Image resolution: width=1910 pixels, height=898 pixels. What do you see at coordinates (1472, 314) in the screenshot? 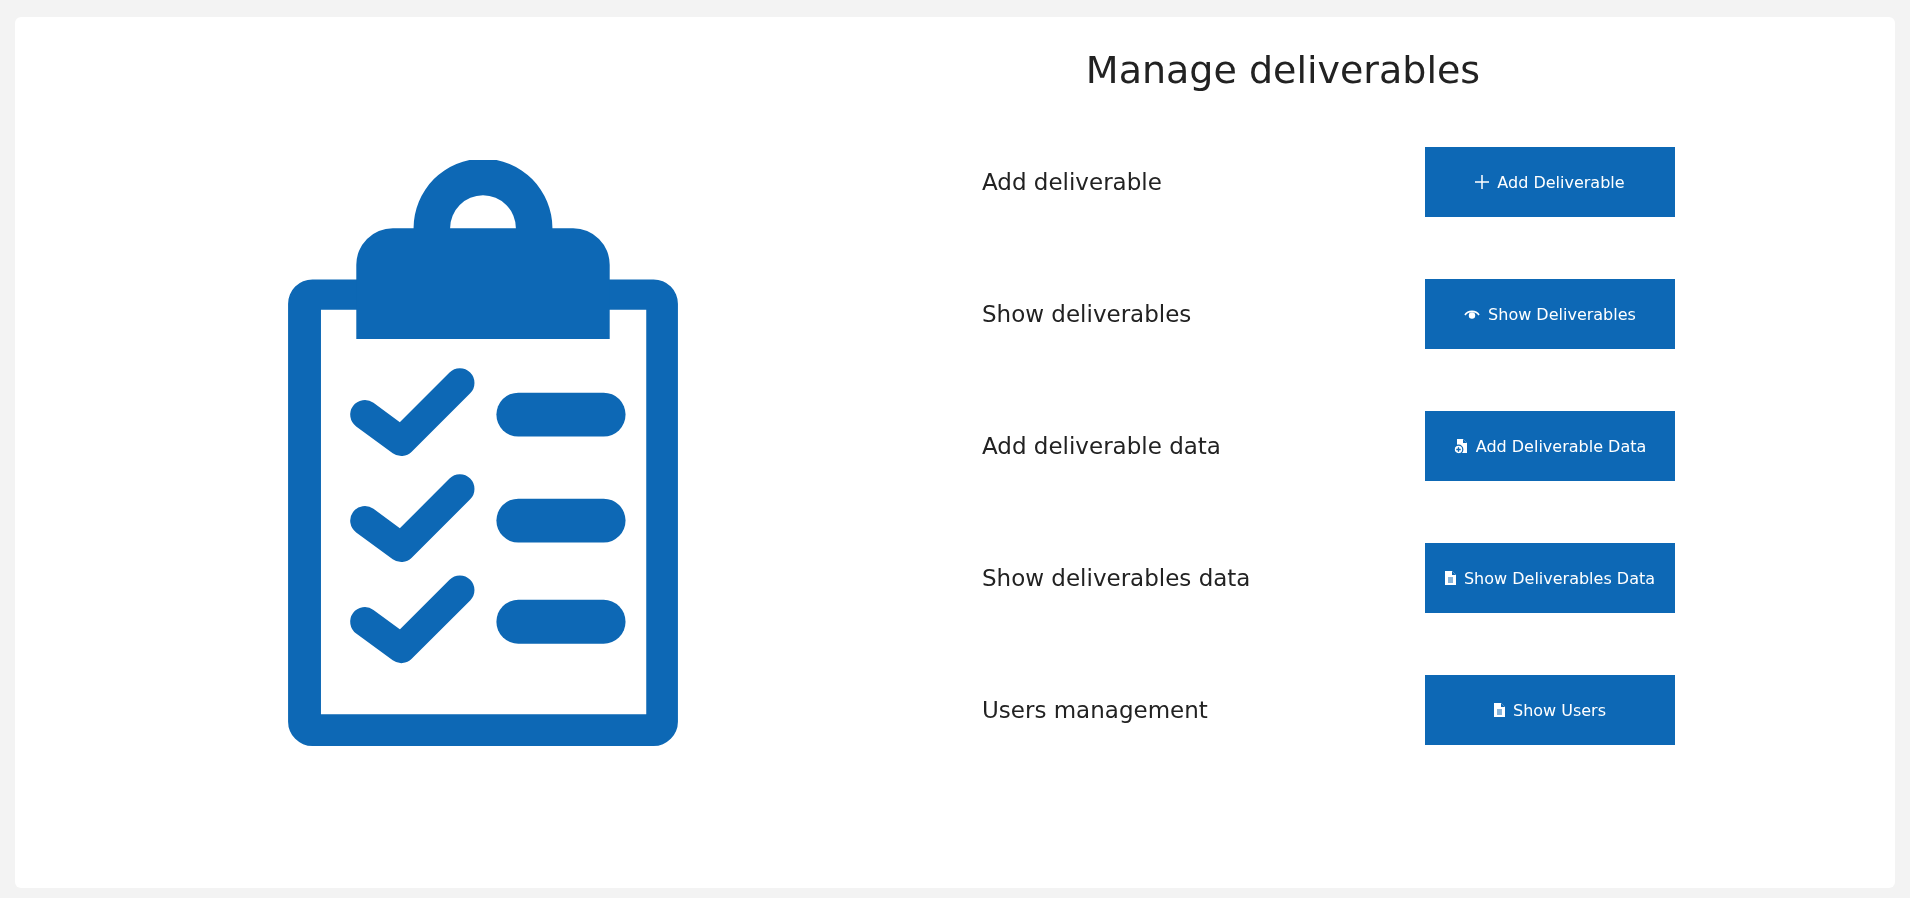
I see `eye-icon` at bounding box center [1472, 314].